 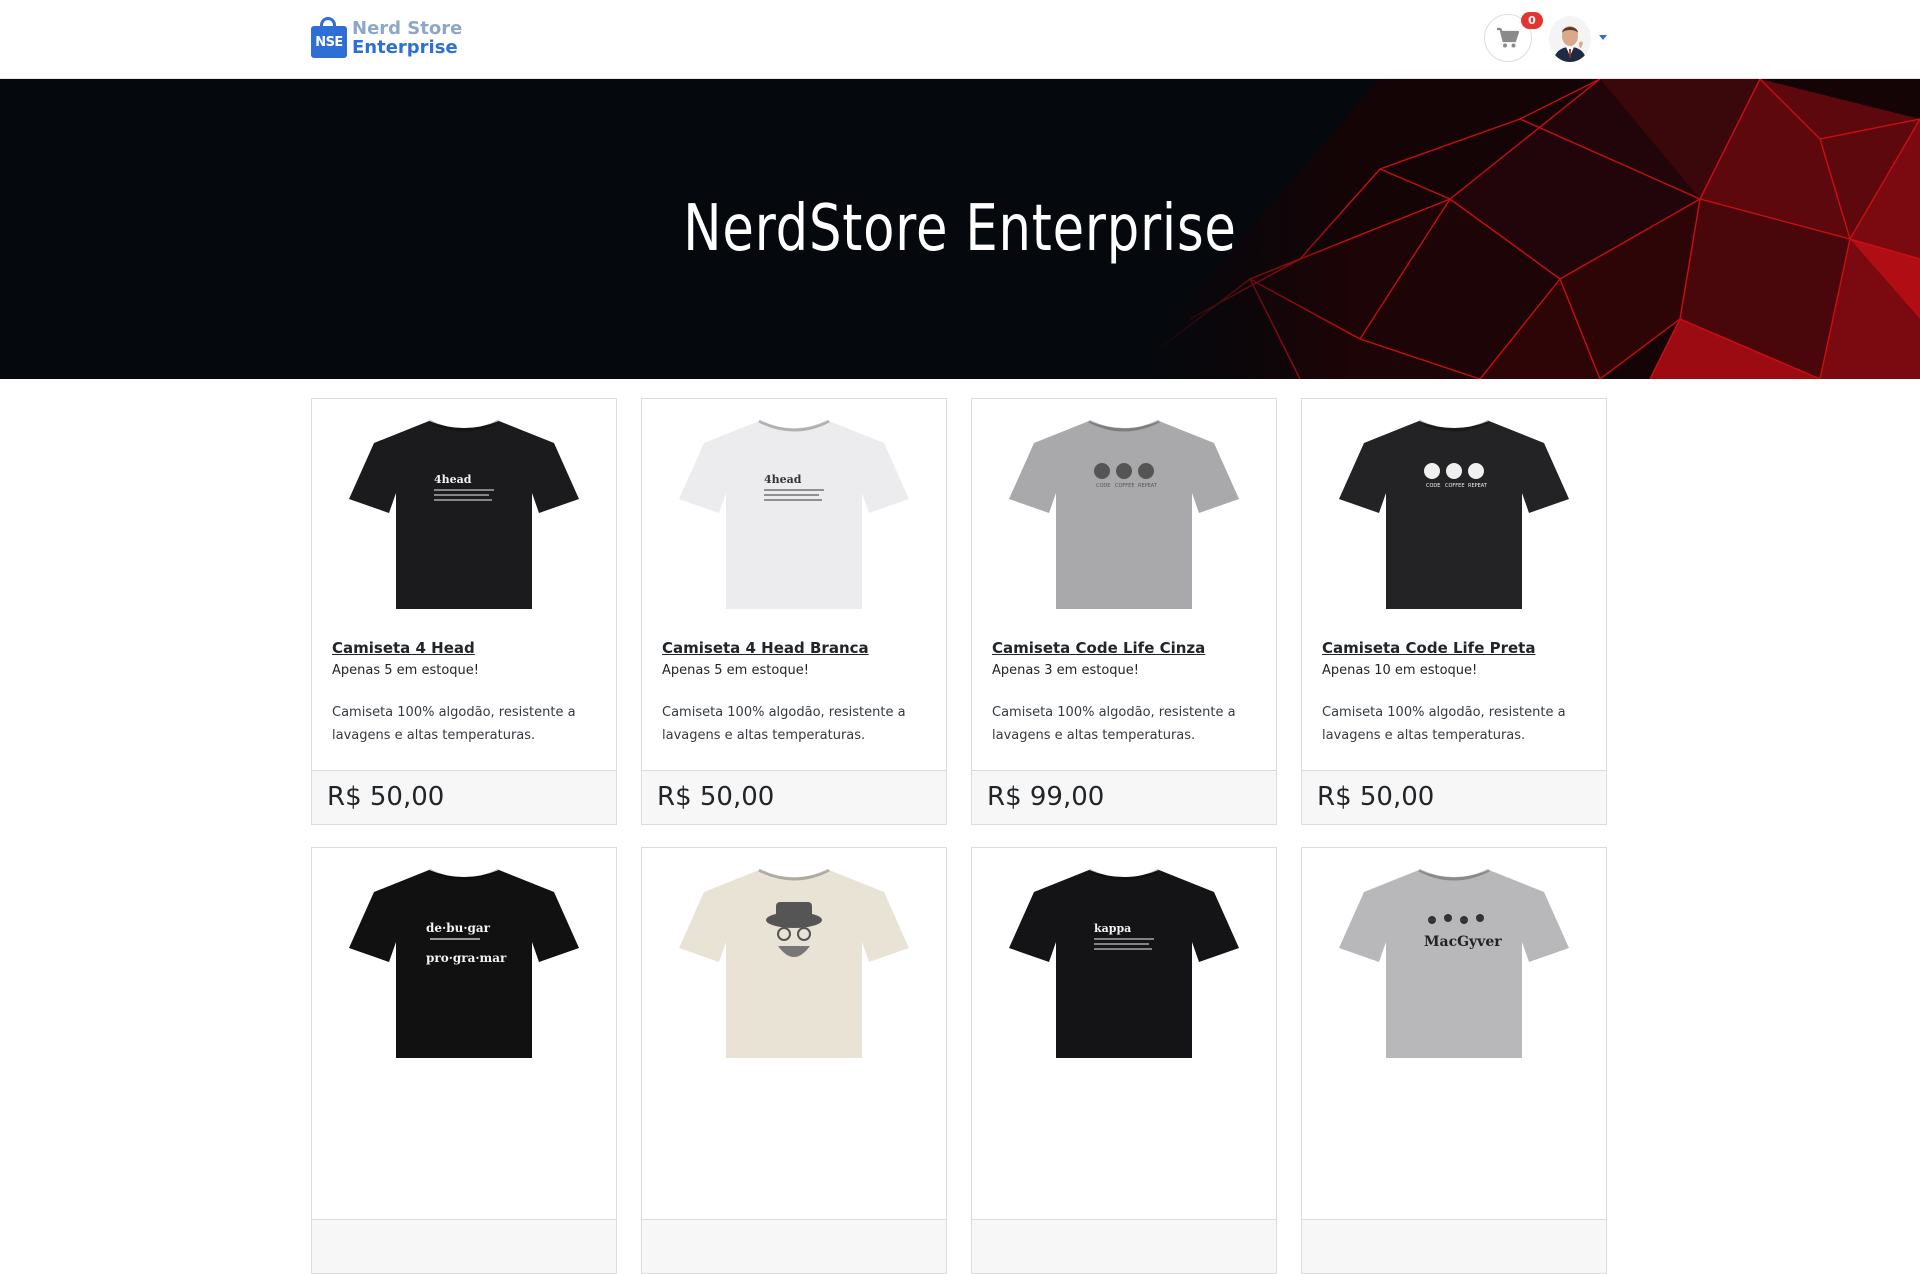 I want to click on product-stock: Apenas 3 em estoque!, so click(x=1065, y=670).